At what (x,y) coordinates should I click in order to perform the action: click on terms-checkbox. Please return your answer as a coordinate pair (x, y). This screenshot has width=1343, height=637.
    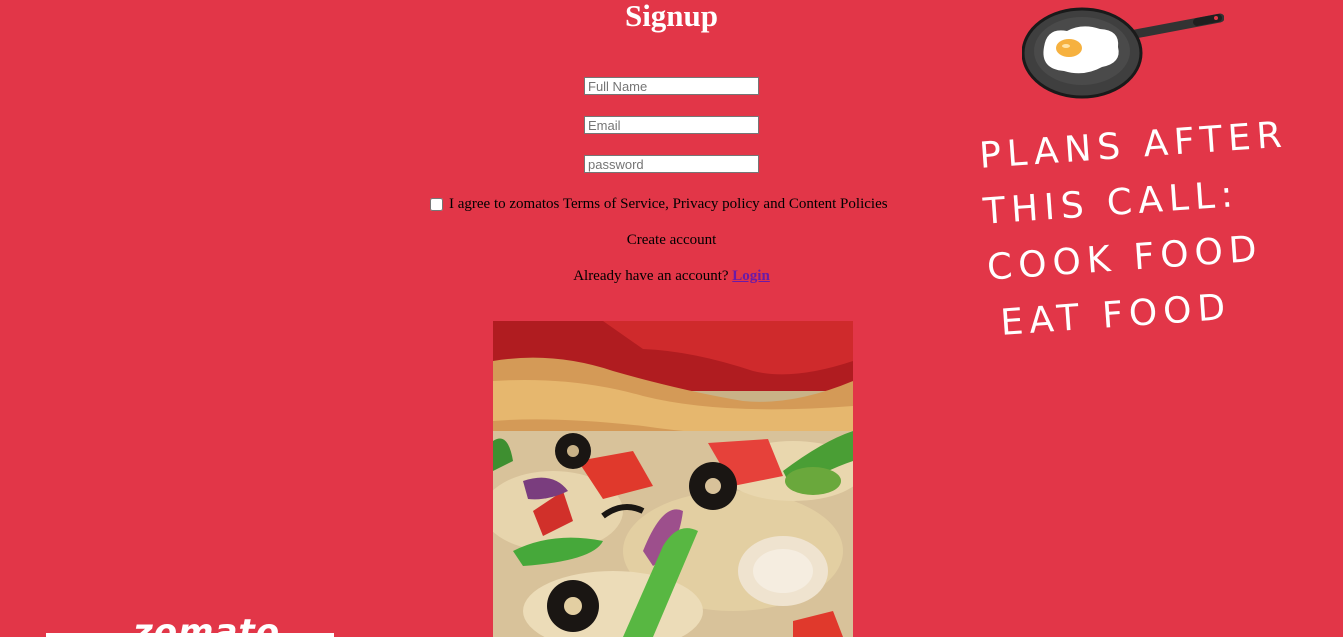
    Looking at the image, I should click on (436, 204).